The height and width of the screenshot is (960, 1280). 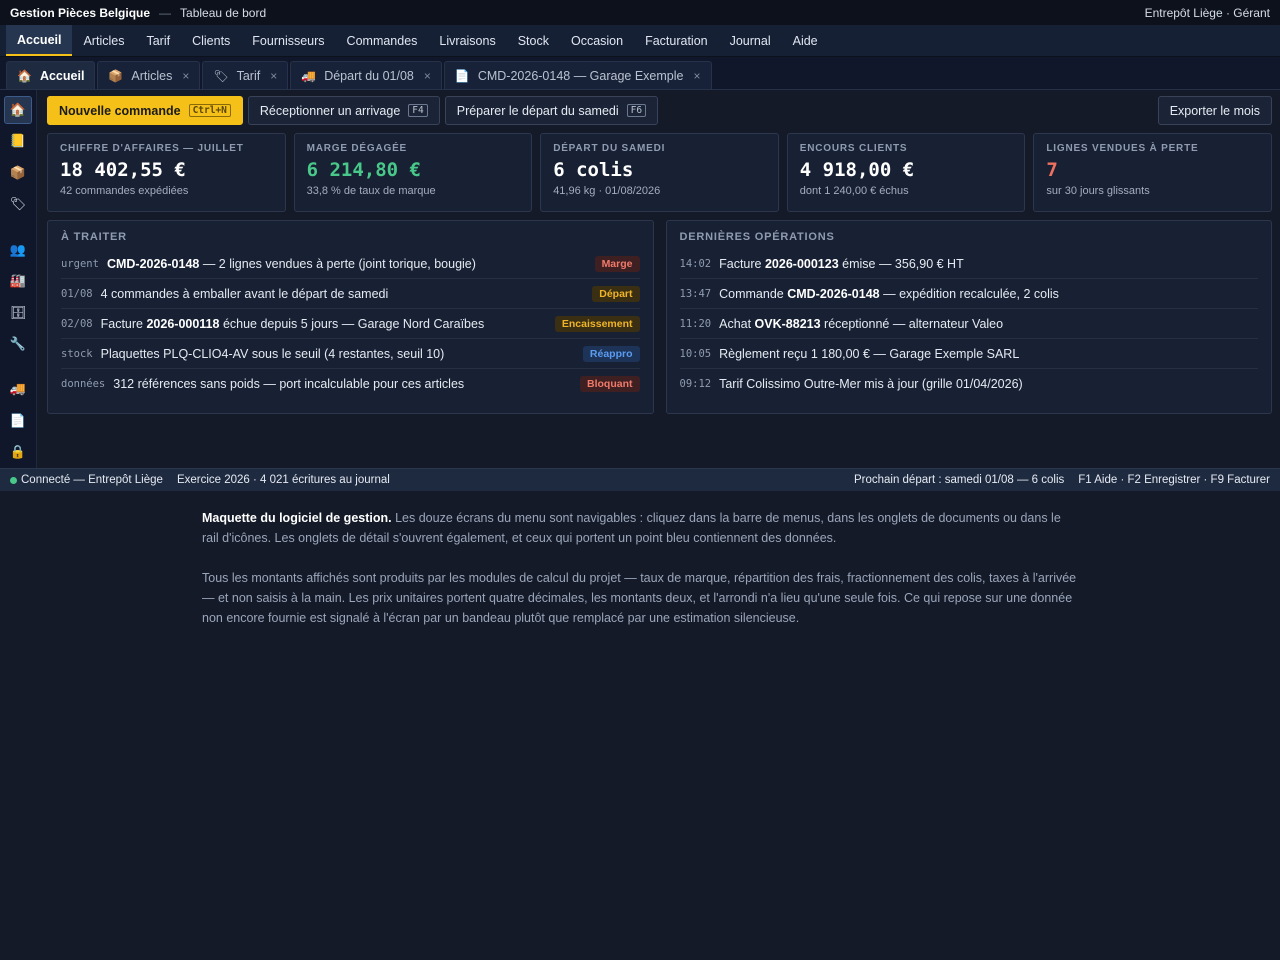 What do you see at coordinates (462, 75) in the screenshot?
I see `tab-icon: 📄` at bounding box center [462, 75].